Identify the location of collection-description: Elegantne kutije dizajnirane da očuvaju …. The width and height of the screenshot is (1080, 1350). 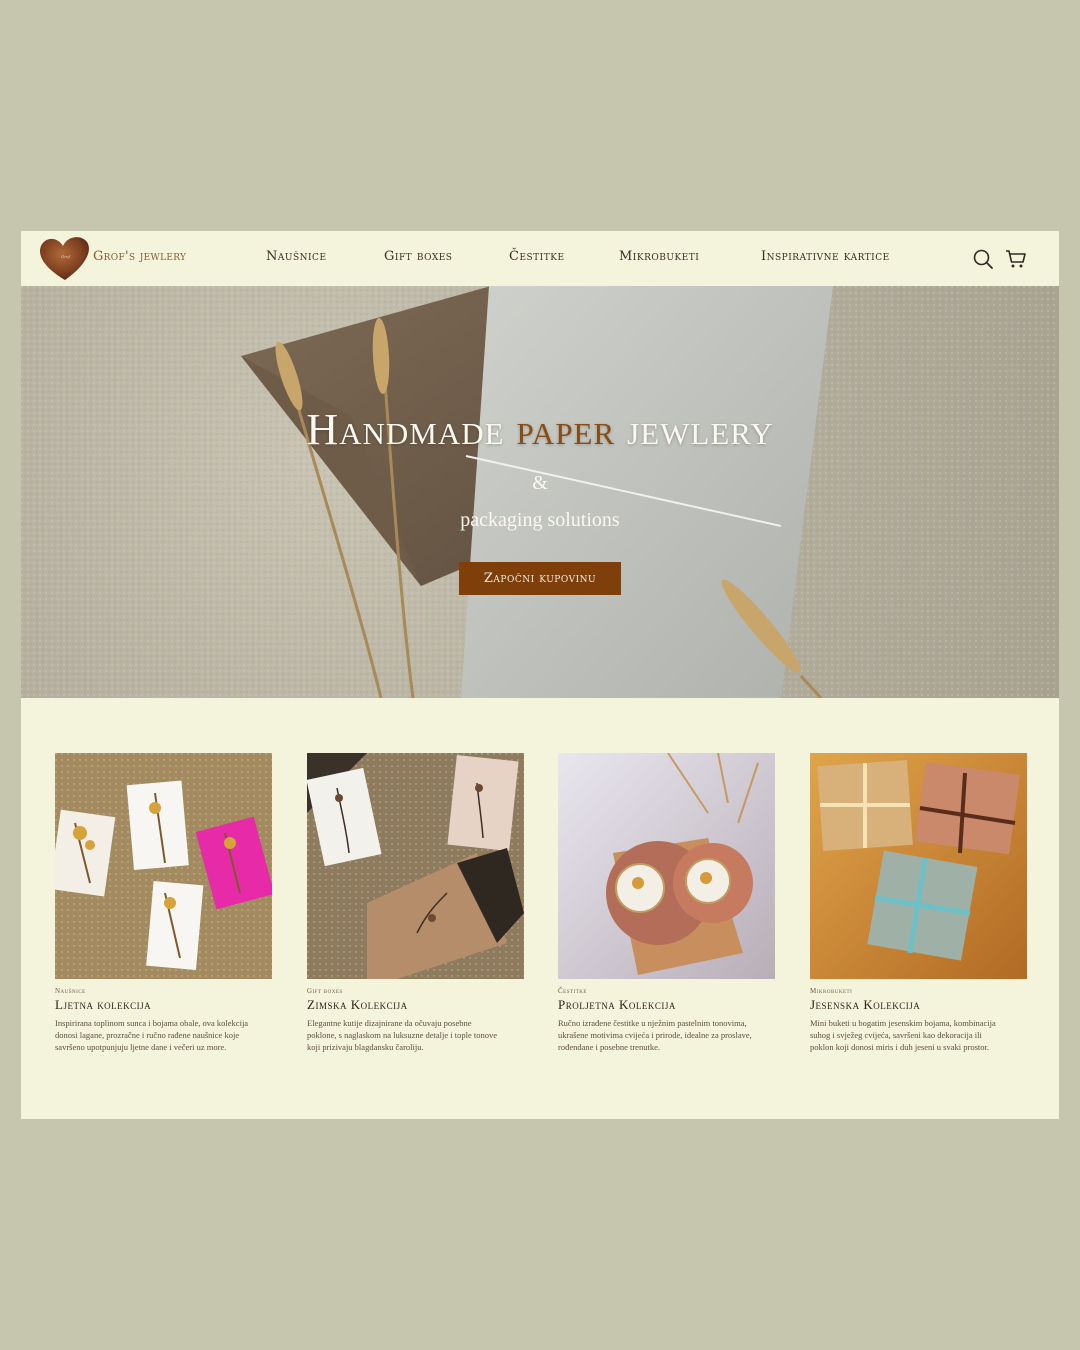
(402, 1035).